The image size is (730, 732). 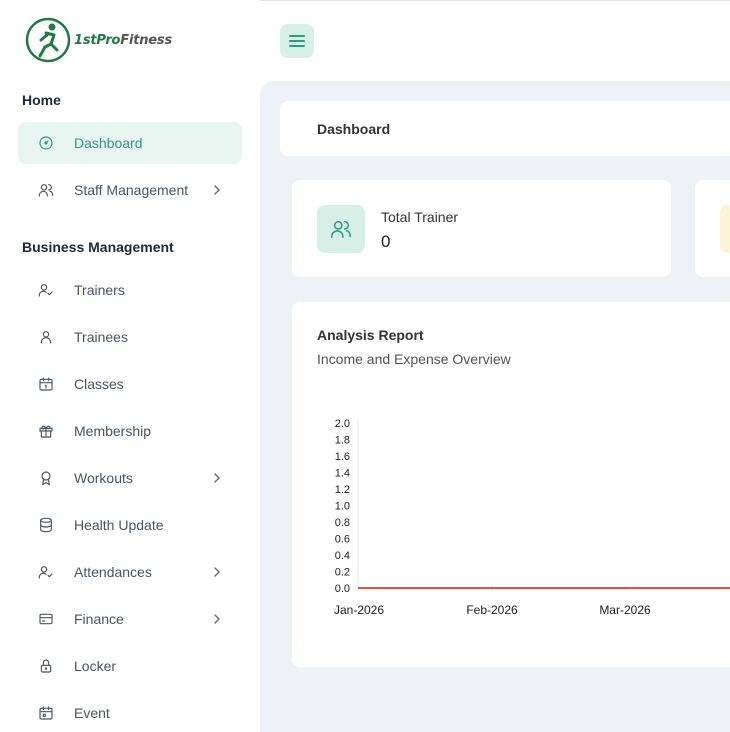 I want to click on hamburger-icon, so click(x=297, y=41).